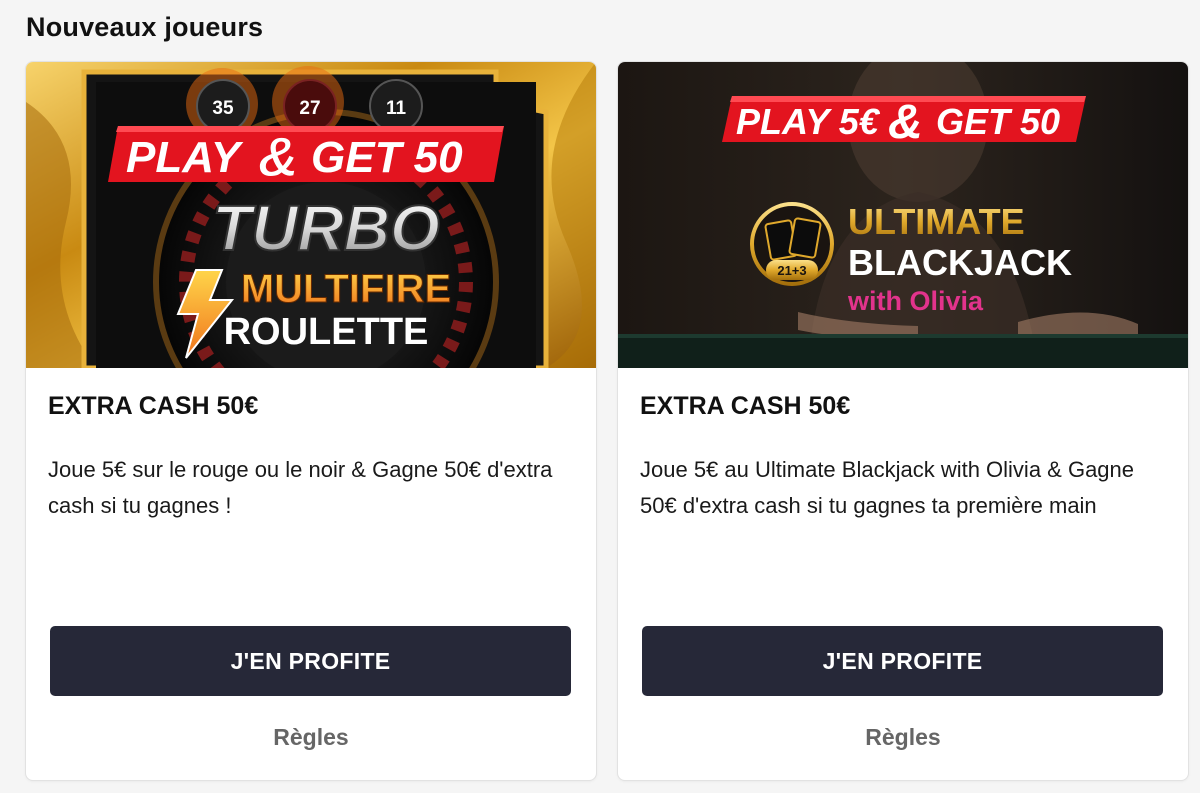 This screenshot has height=793, width=1200. I want to click on multifire-text: MULTIFIRE, so click(346, 289).